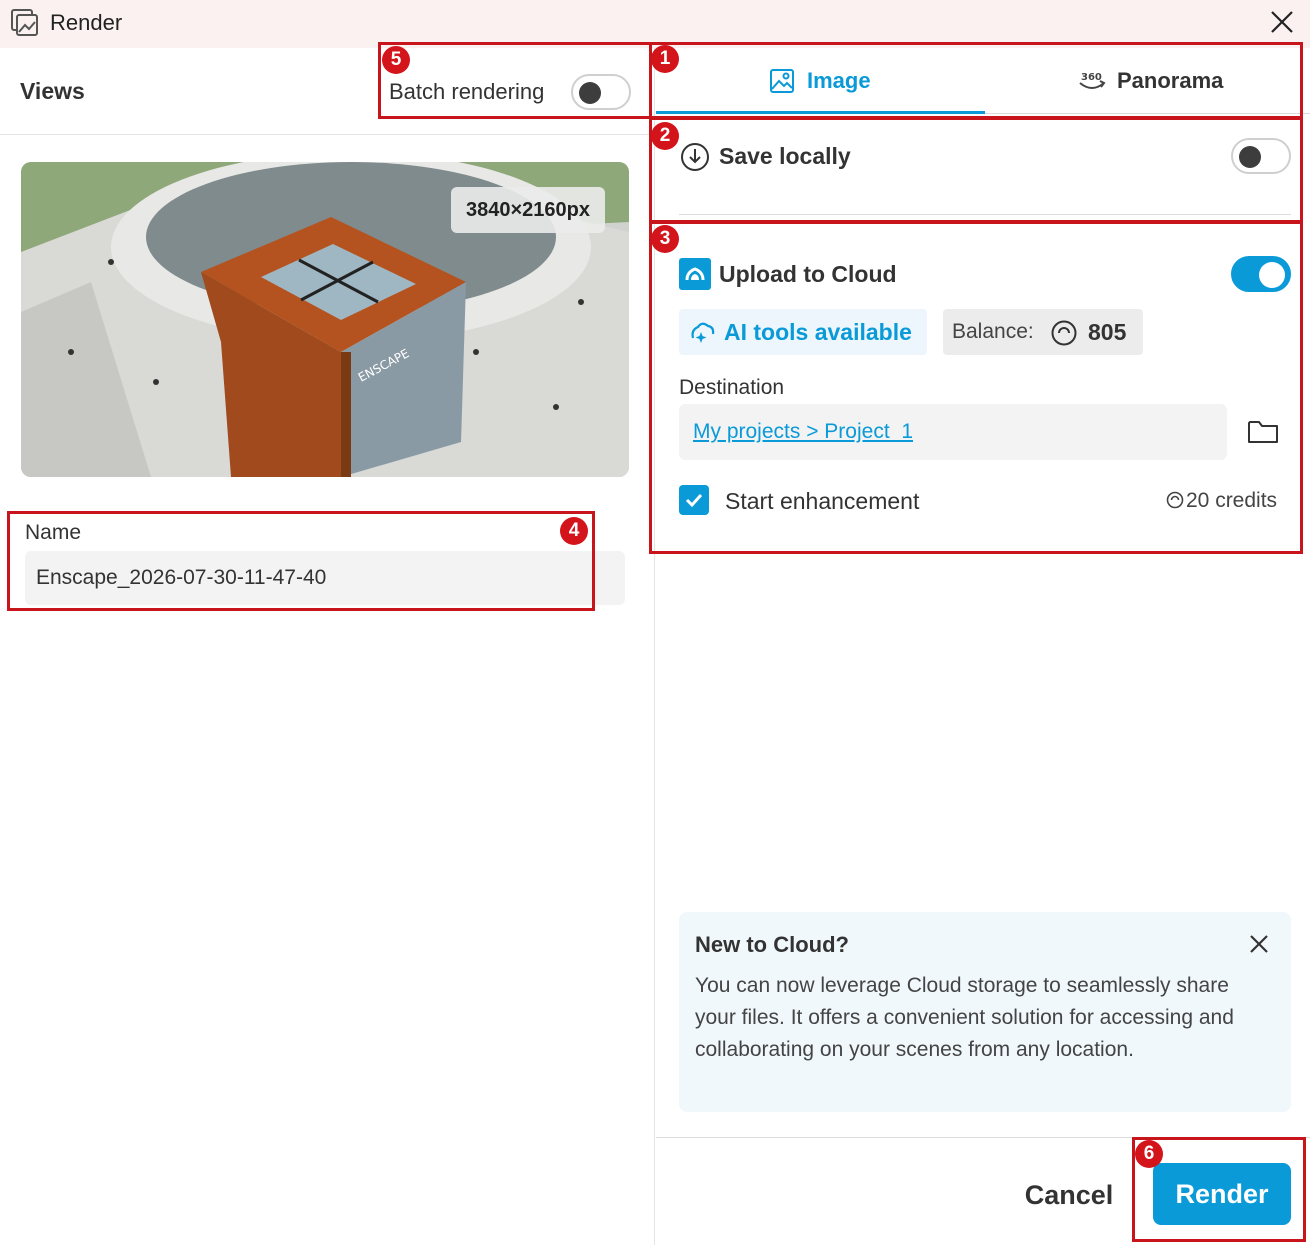 This screenshot has width=1310, height=1245. What do you see at coordinates (1232, 500) in the screenshot?
I see `enhancement-credits: 20 credits` at bounding box center [1232, 500].